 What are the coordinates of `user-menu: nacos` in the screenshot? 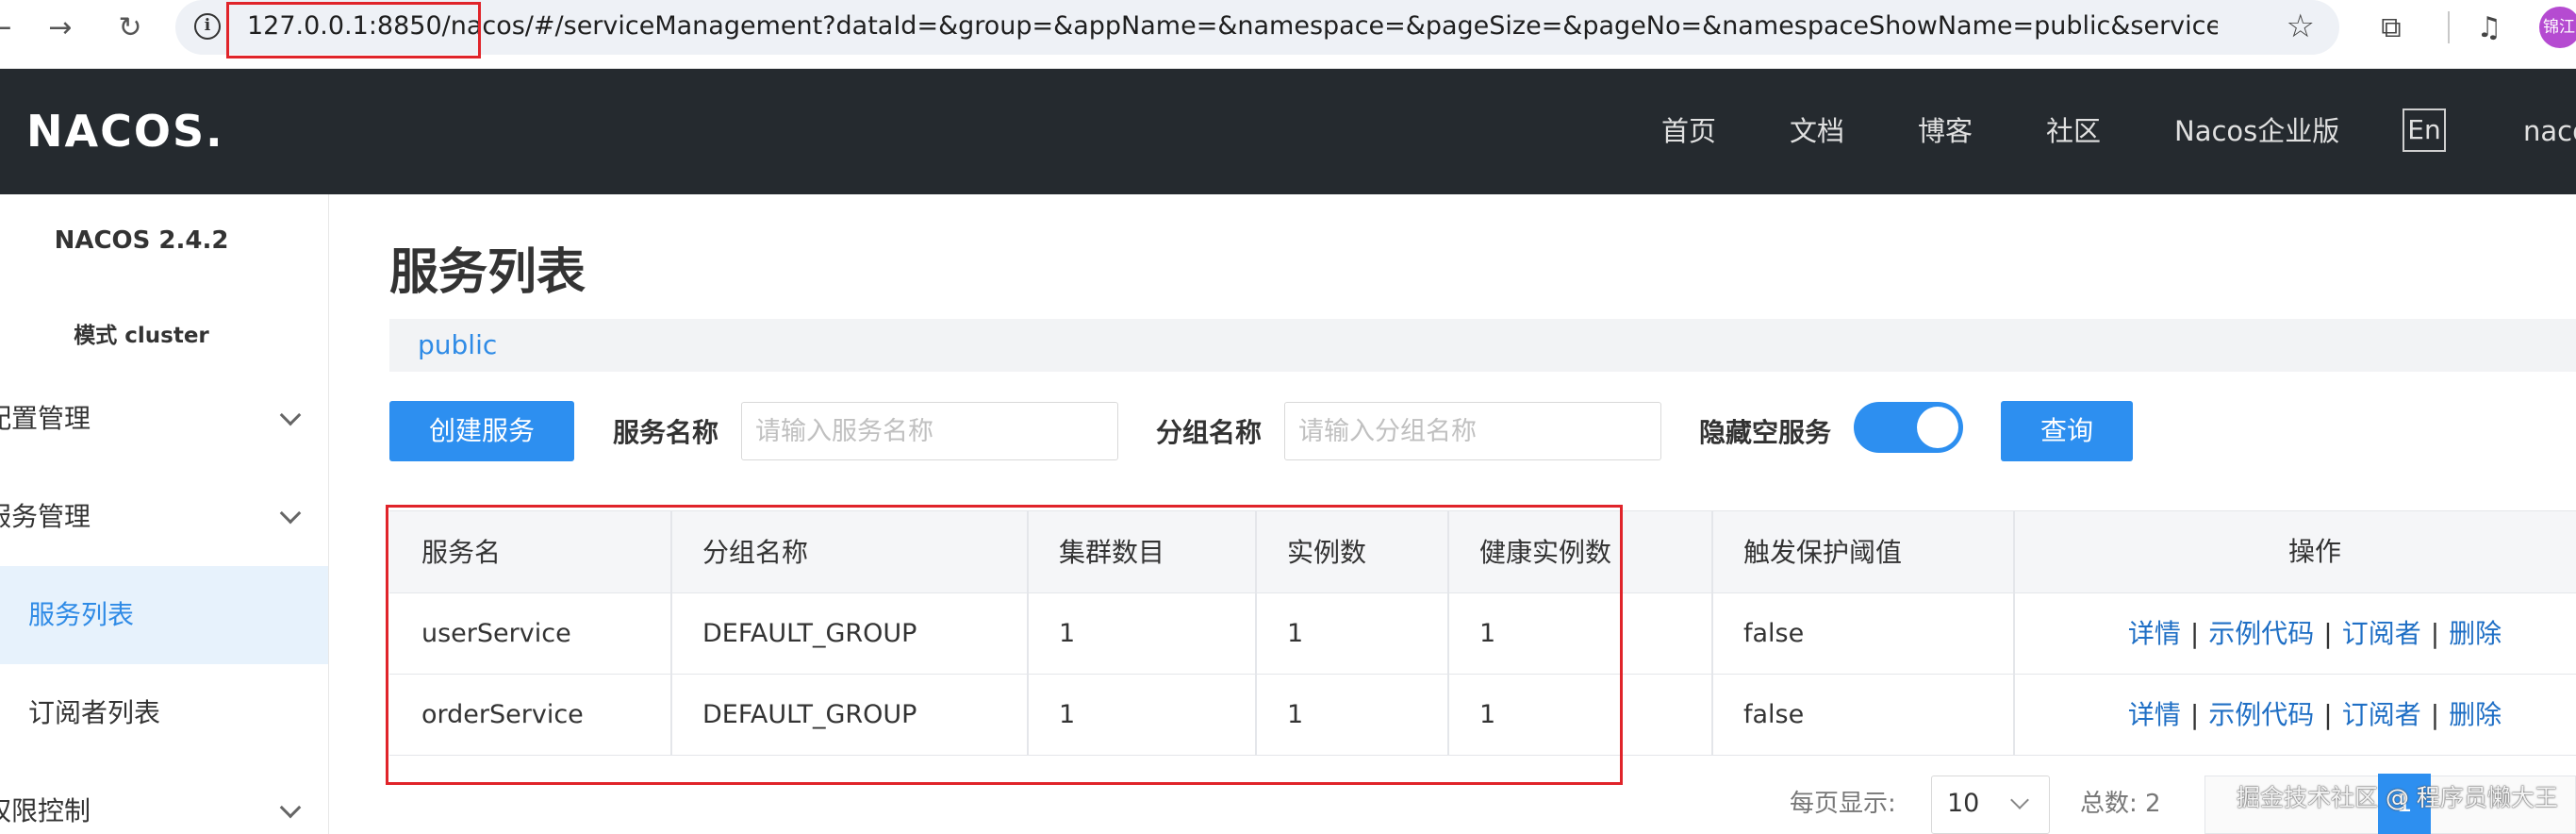 It's located at (2549, 131).